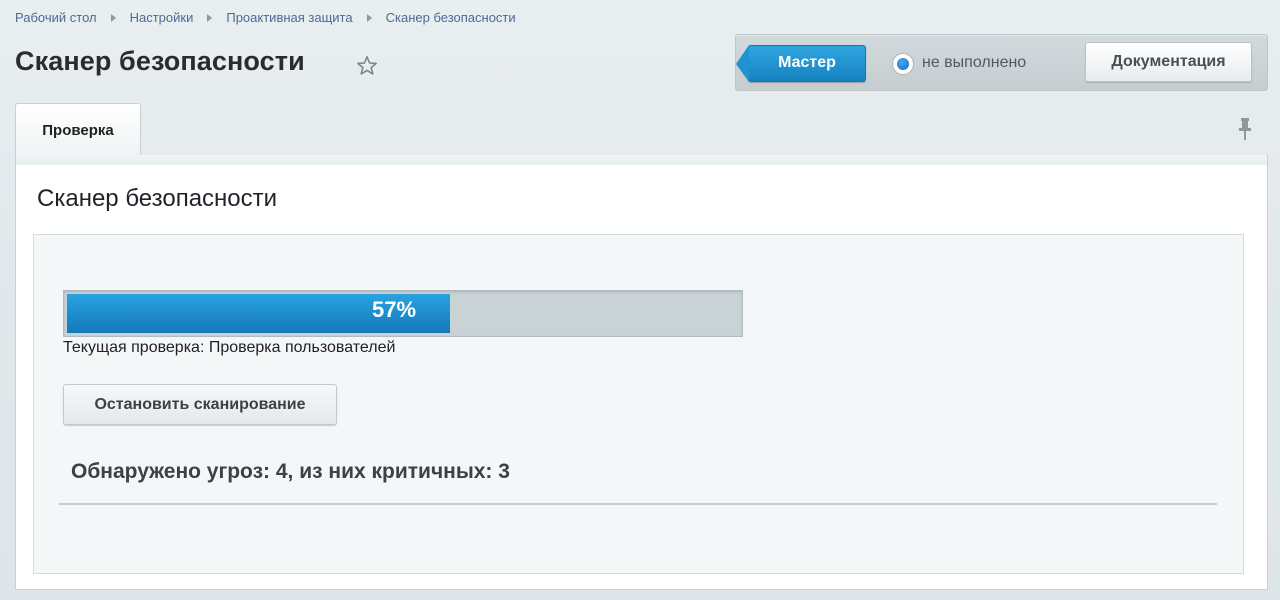 This screenshot has width=1280, height=600. I want to click on progress-bar: 57%, so click(403, 313).